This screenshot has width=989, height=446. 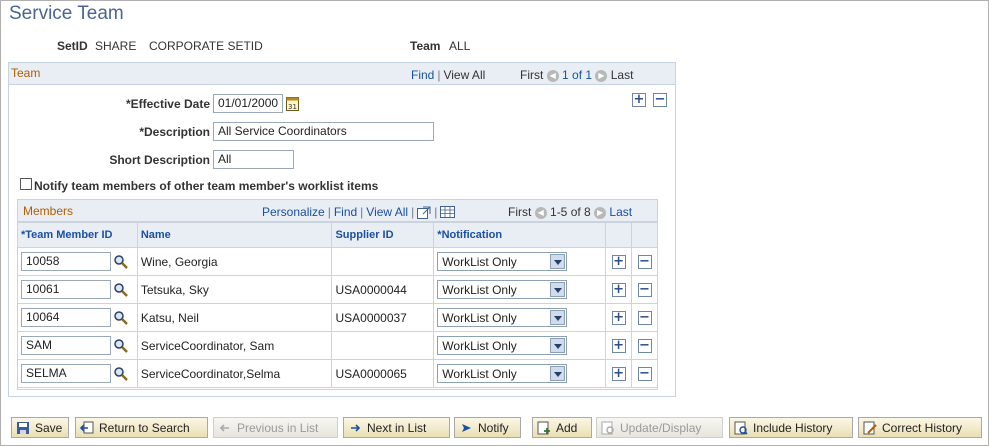 What do you see at coordinates (493, 427) in the screenshot?
I see `notify-label-btn: Notify` at bounding box center [493, 427].